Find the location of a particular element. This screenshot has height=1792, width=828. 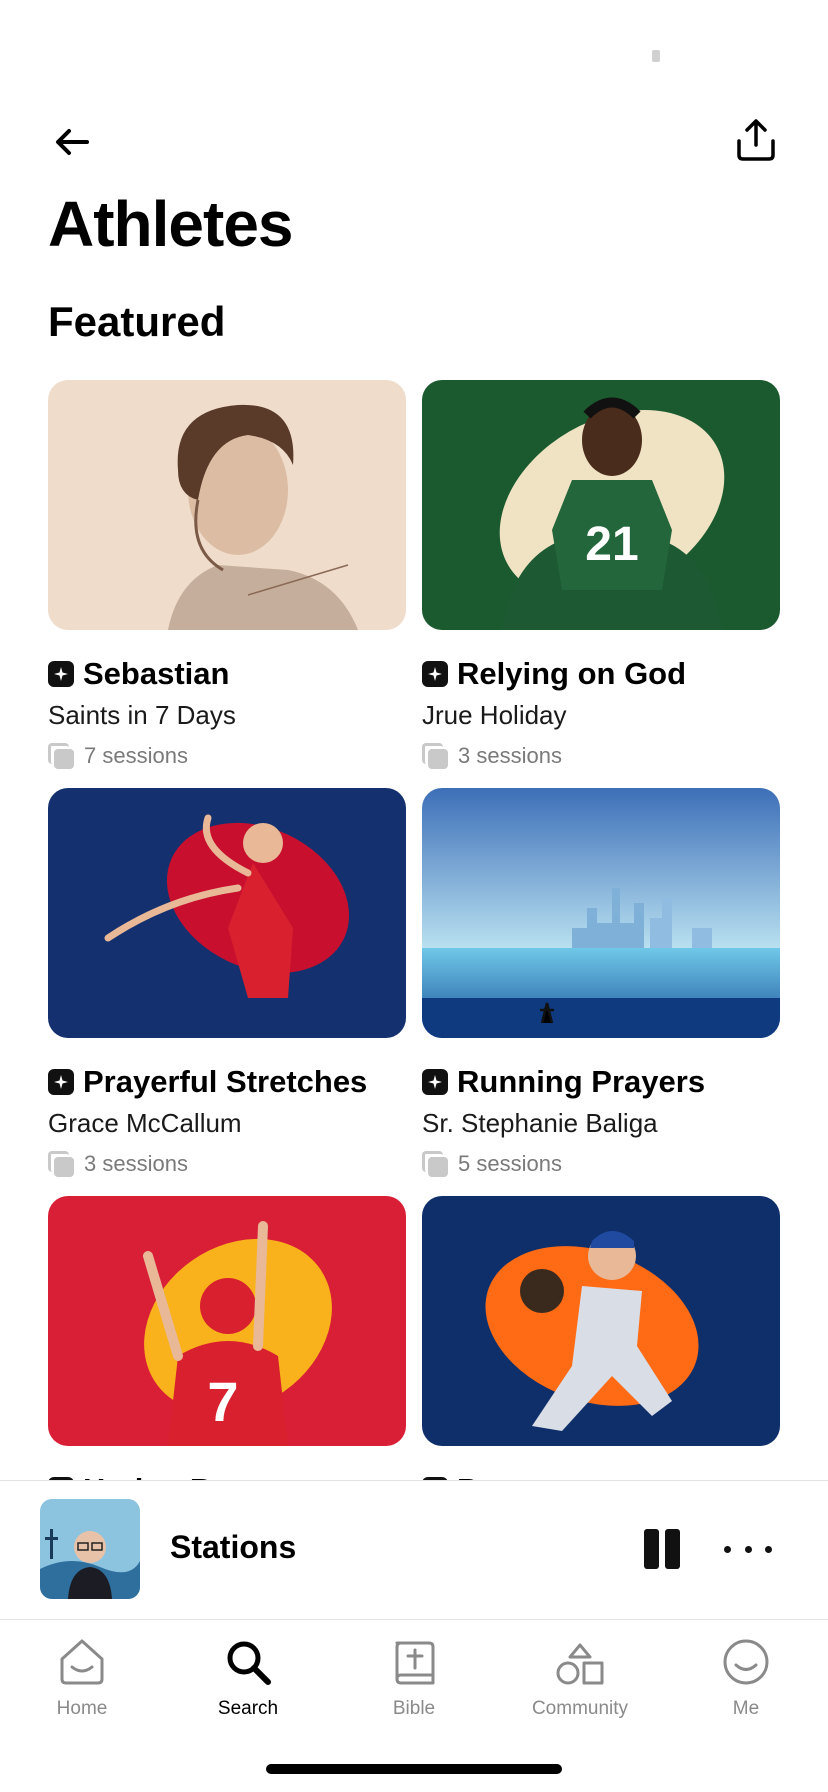

tab-bible: Bible is located at coordinates (414, 1686).